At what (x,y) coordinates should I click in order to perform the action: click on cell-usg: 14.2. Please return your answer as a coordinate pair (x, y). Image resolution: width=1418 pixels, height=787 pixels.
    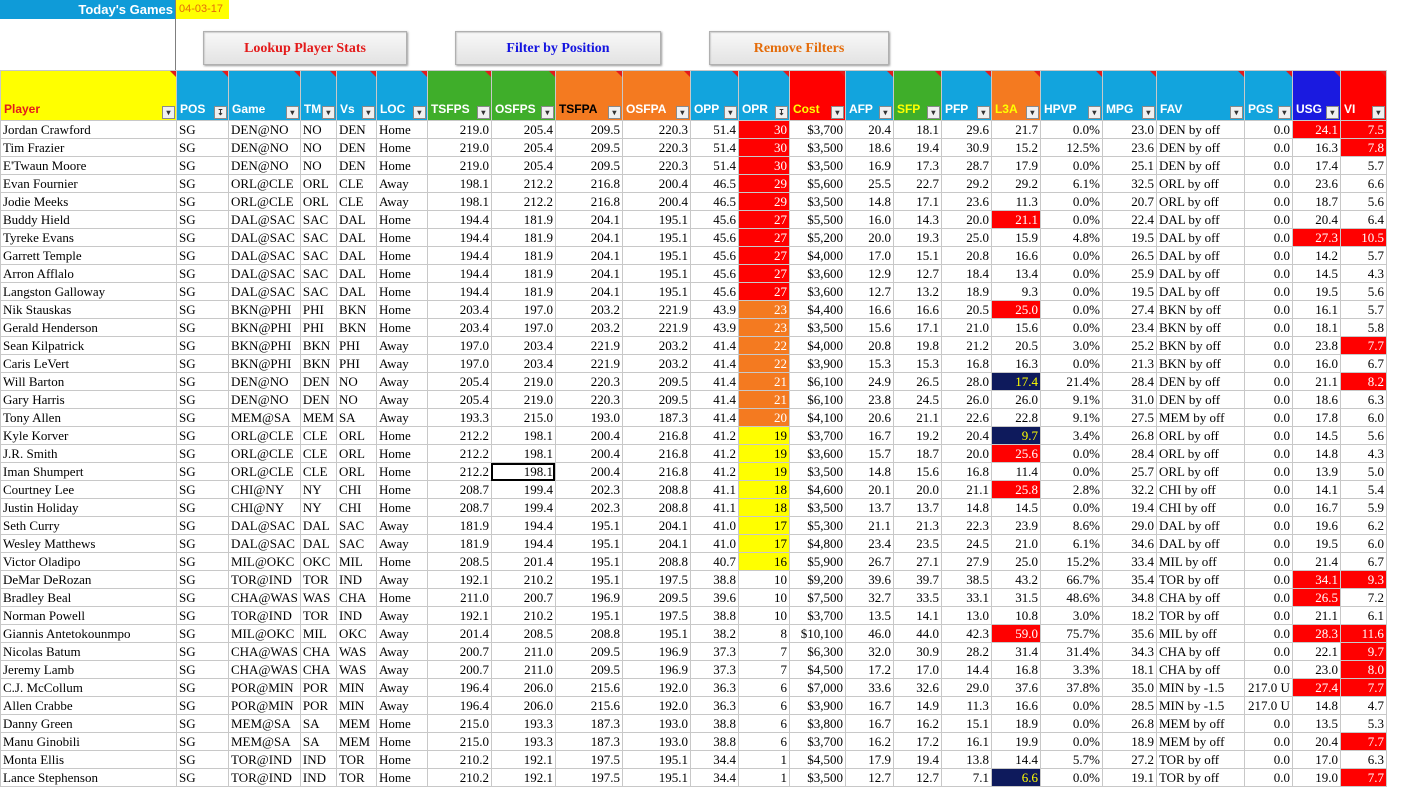
    Looking at the image, I should click on (1316, 255).